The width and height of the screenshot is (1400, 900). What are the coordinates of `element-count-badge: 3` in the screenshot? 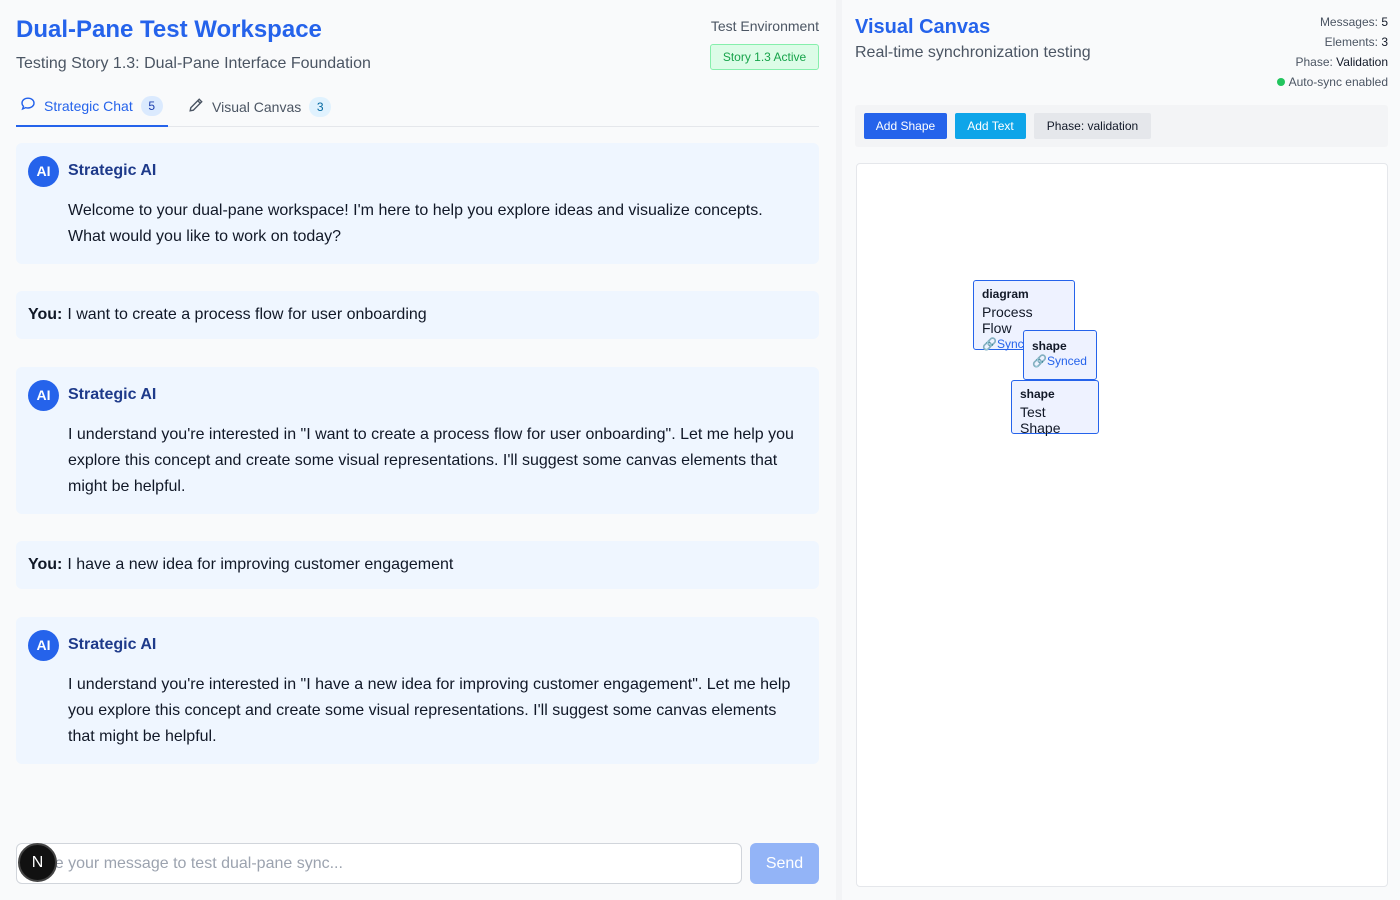 It's located at (320, 106).